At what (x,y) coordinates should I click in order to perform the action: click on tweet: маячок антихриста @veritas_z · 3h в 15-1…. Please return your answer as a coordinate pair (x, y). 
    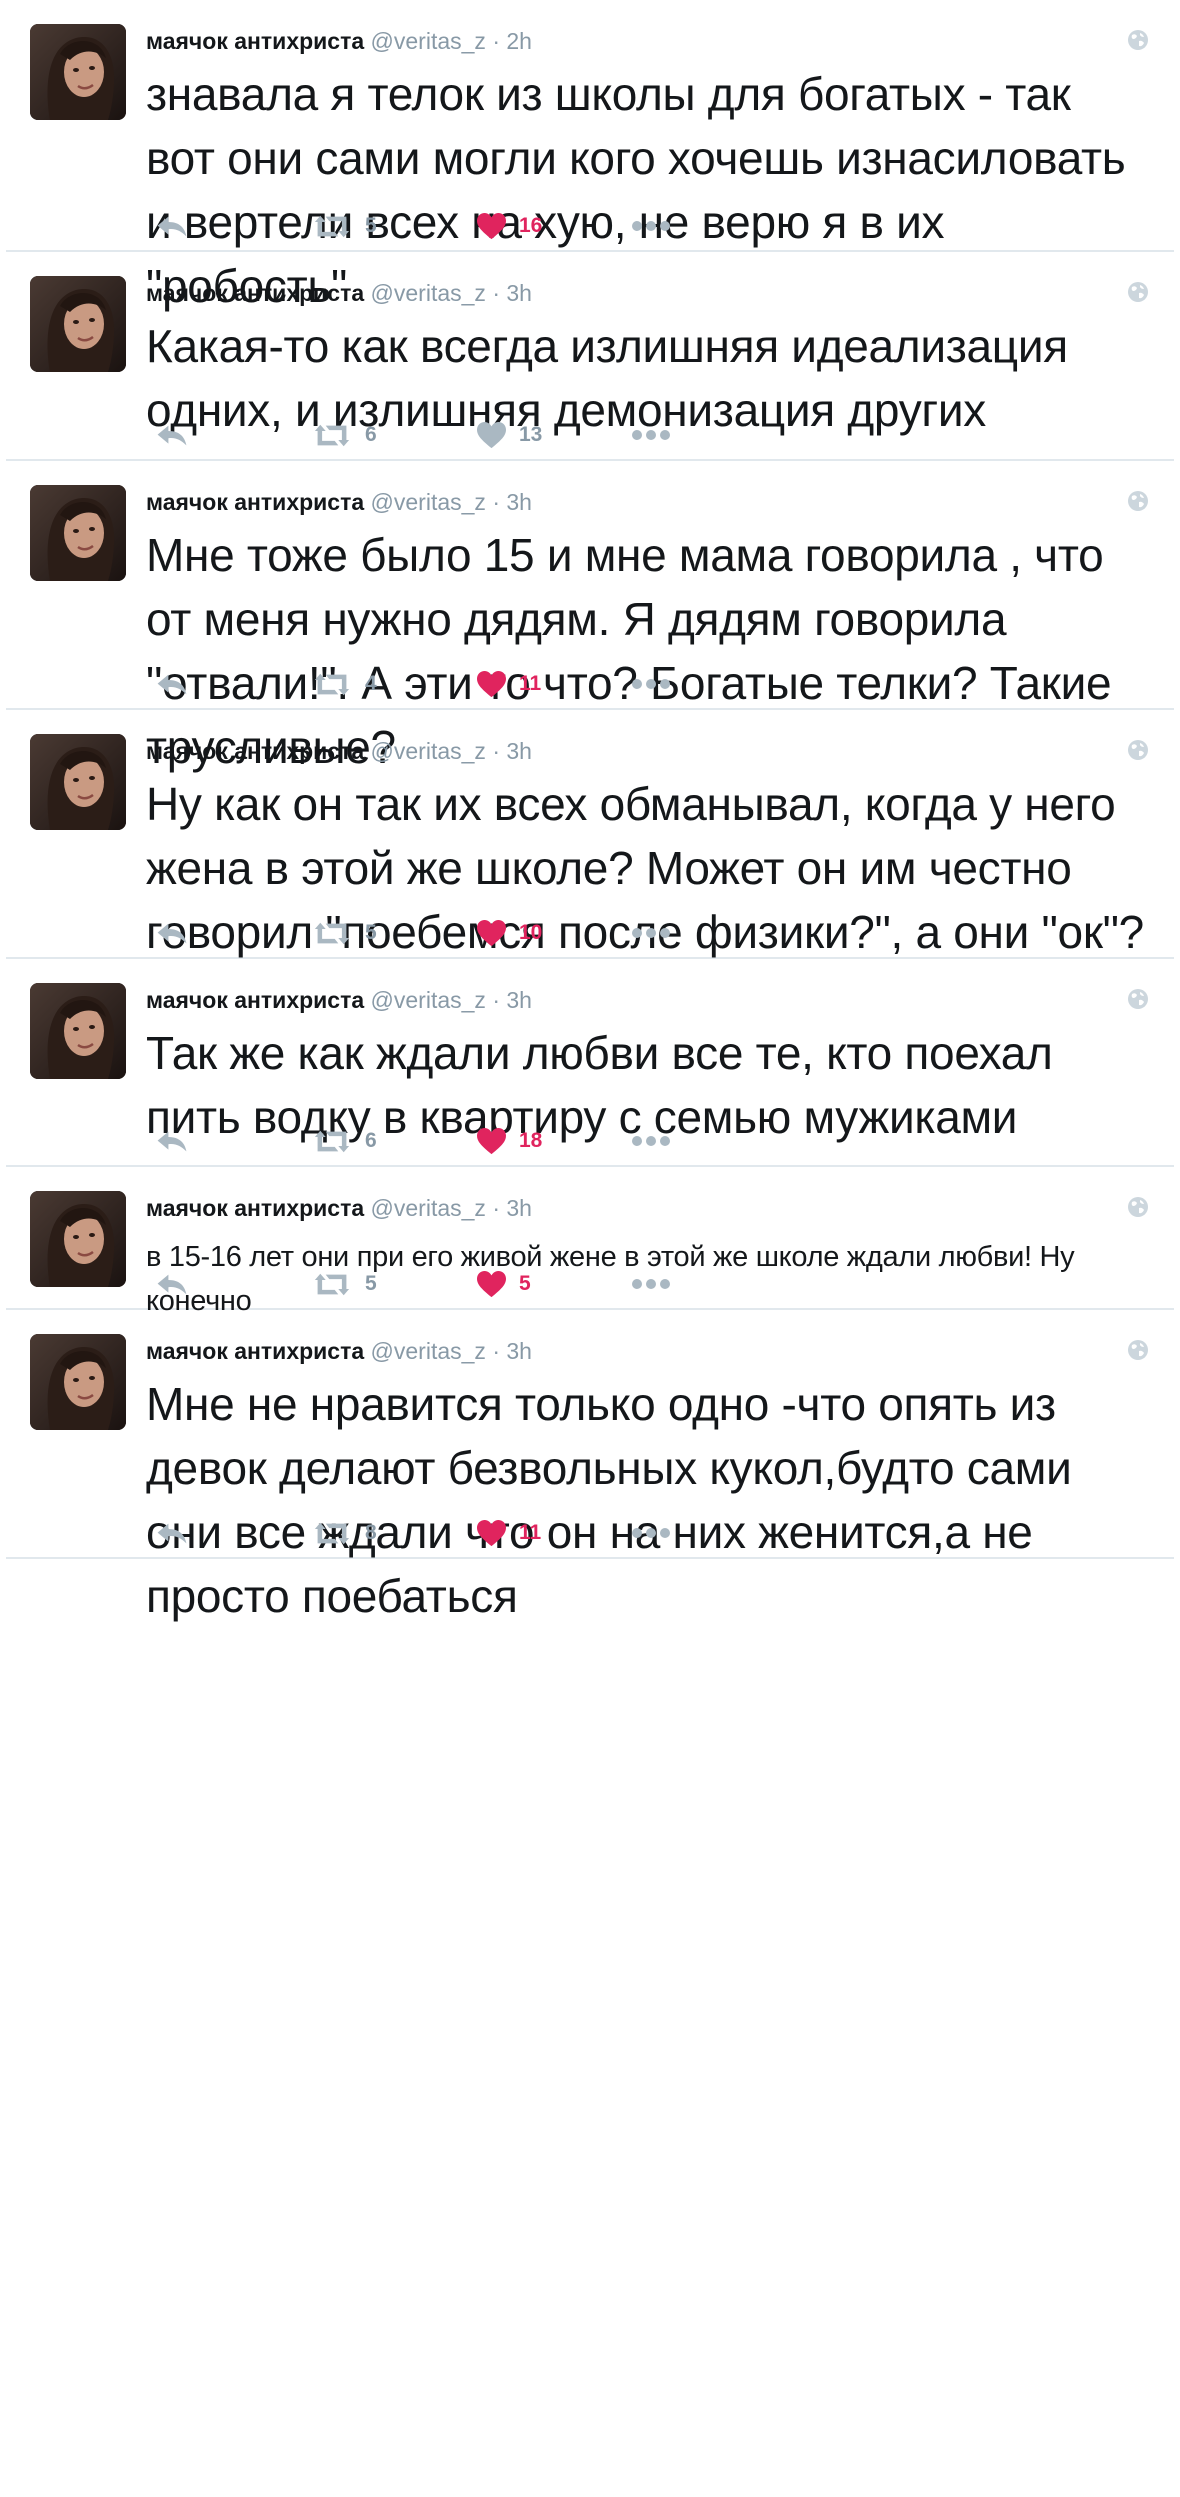
    Looking at the image, I should click on (590, 1242).